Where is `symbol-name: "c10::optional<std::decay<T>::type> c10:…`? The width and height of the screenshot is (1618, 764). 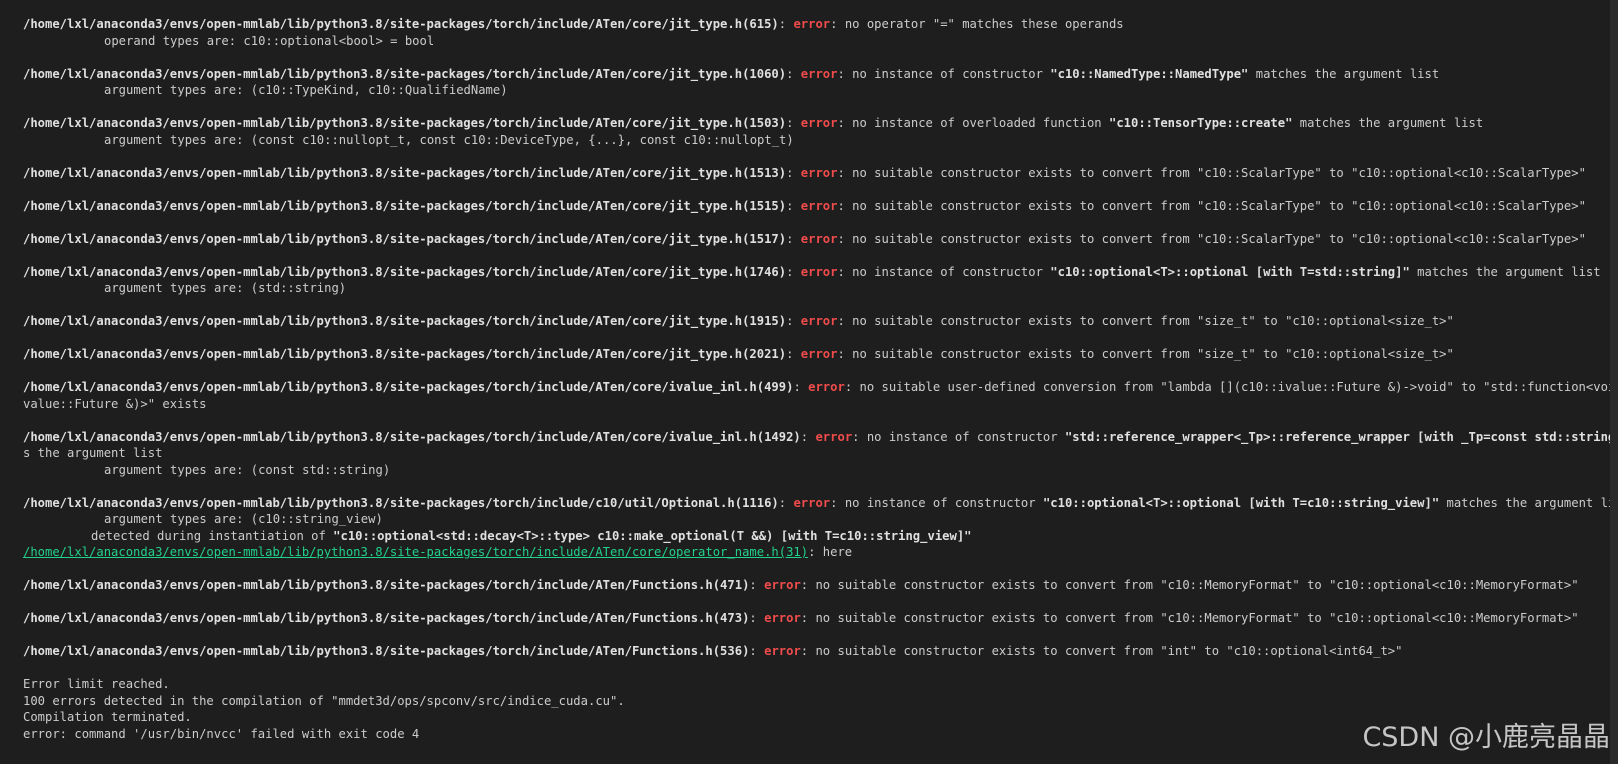
symbol-name: "c10::optional<std::decay<T>::type> c10:… is located at coordinates (652, 535).